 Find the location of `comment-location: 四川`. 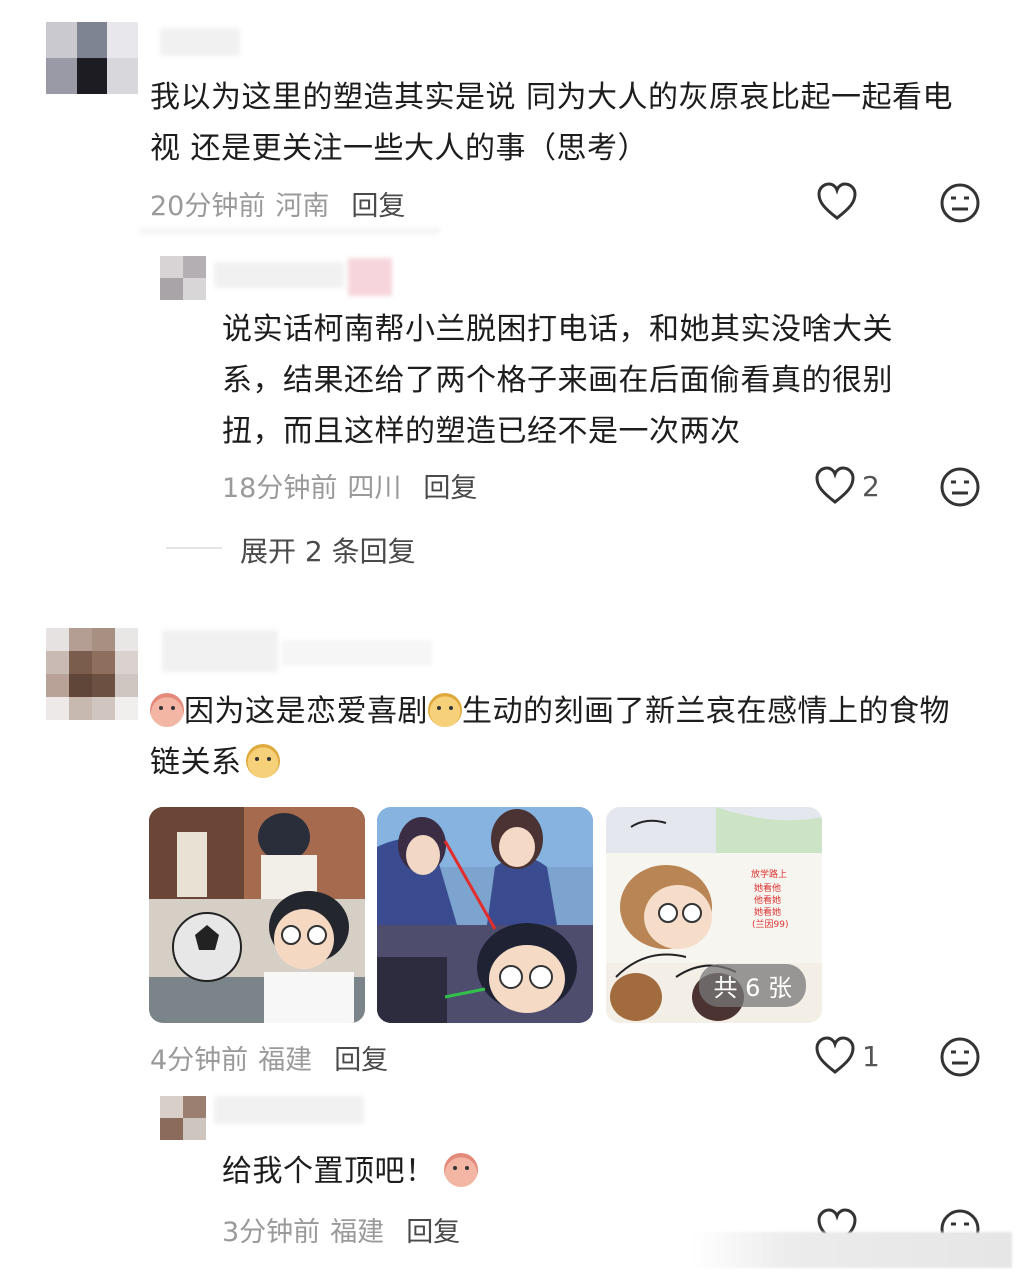

comment-location: 四川 is located at coordinates (374, 488).